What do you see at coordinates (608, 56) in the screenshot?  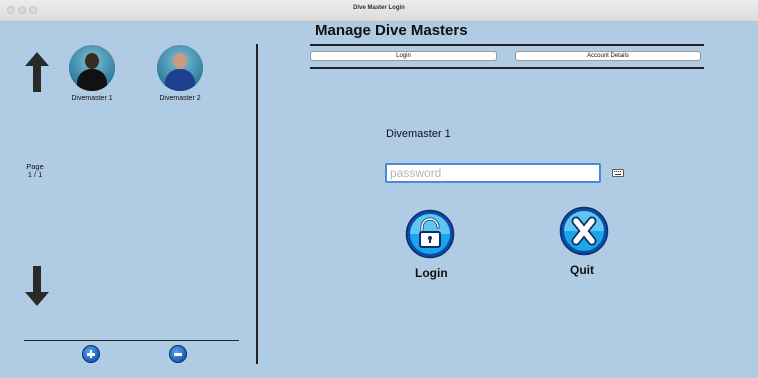 I see `tab-account-details: Account Details` at bounding box center [608, 56].